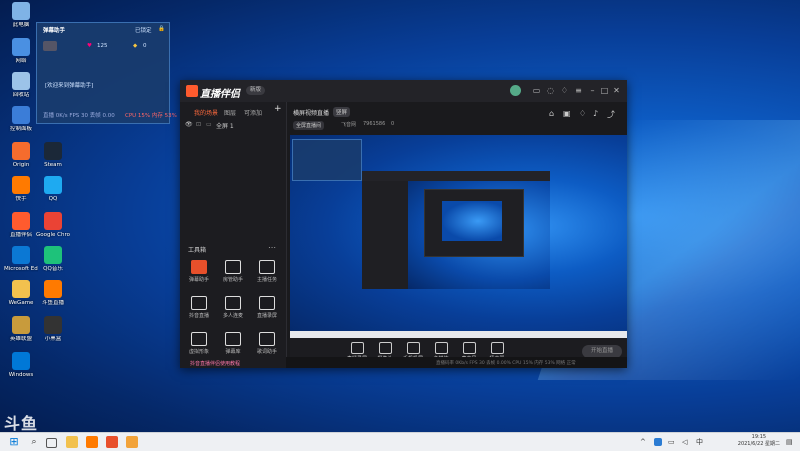  Describe the element at coordinates (564, 90) in the screenshot. I see `gift-box-icon: ♢` at that location.